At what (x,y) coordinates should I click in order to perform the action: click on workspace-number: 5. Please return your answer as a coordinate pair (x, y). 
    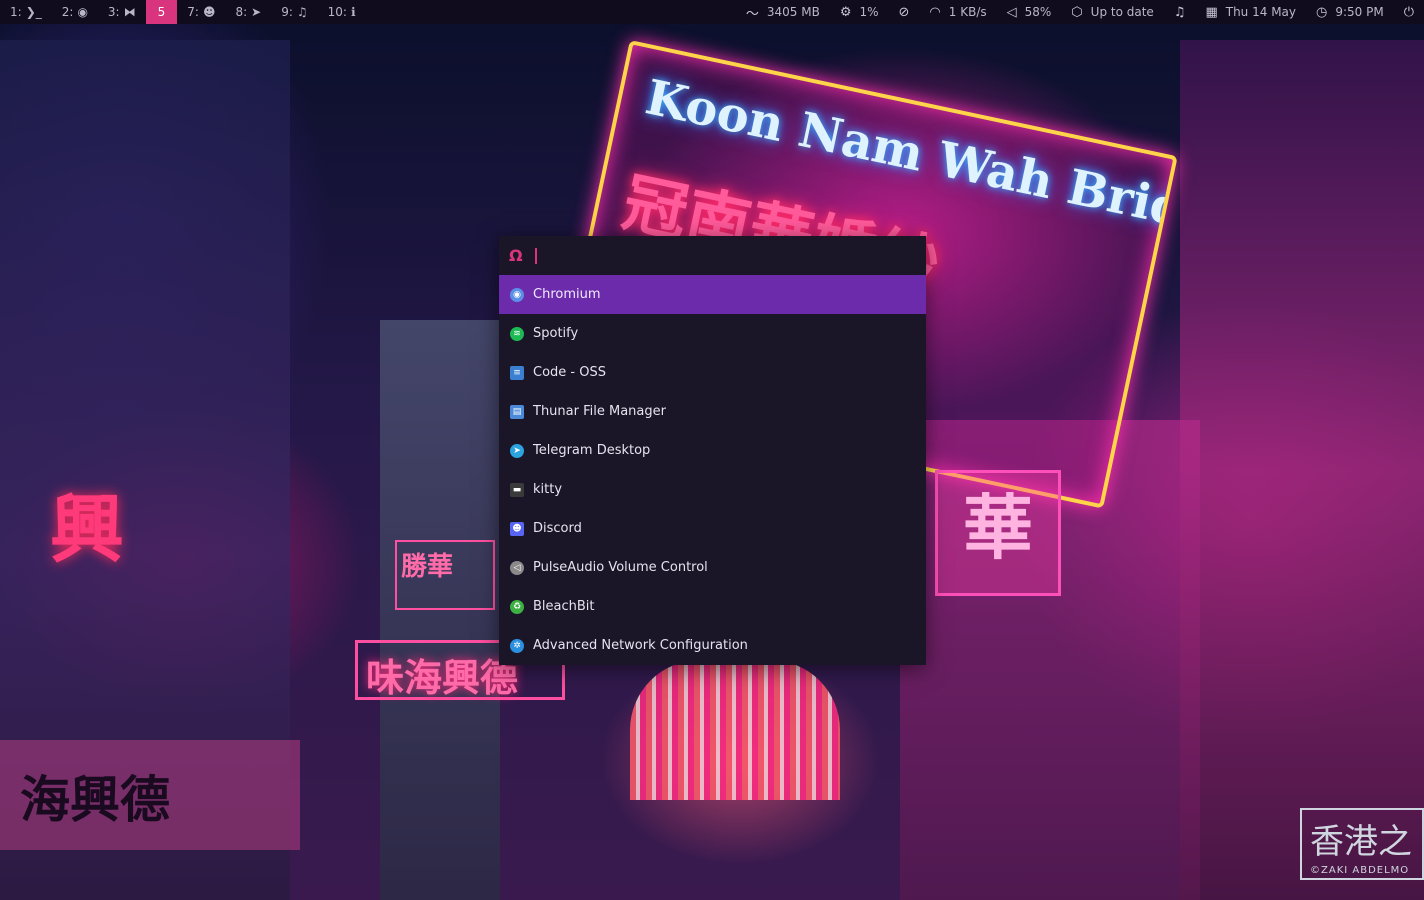
    Looking at the image, I should click on (161, 12).